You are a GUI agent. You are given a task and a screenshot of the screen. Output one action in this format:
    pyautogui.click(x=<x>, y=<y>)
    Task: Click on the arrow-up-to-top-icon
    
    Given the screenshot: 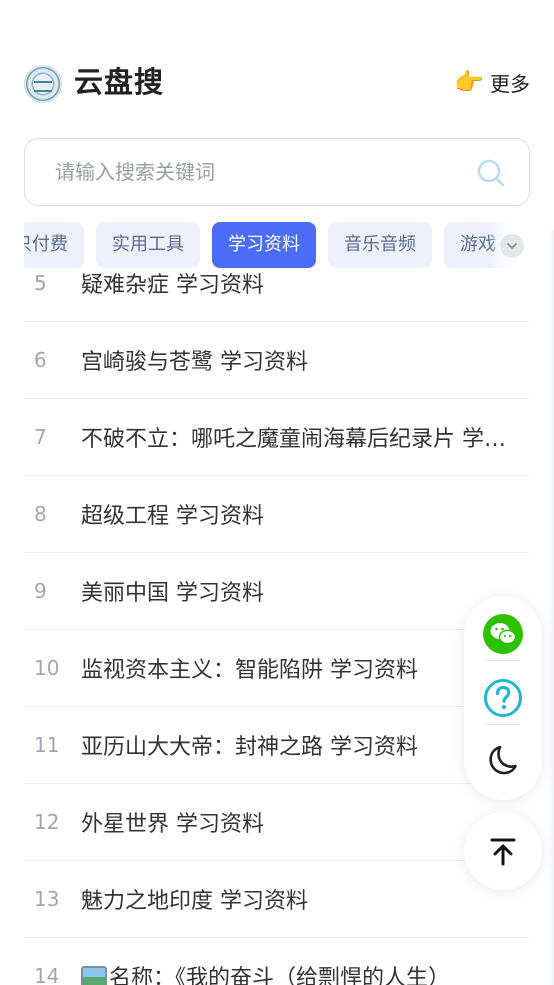 What is the action you would take?
    pyautogui.click(x=503, y=852)
    